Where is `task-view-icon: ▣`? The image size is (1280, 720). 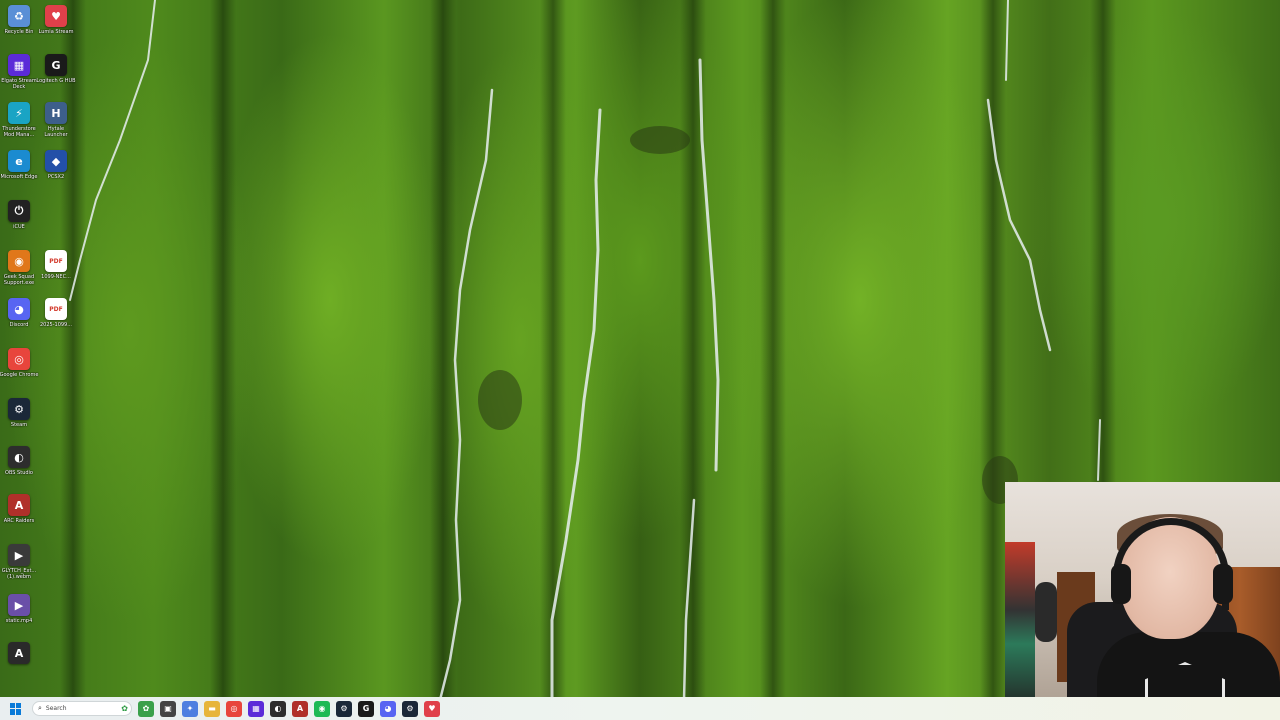 task-view-icon: ▣ is located at coordinates (168, 708).